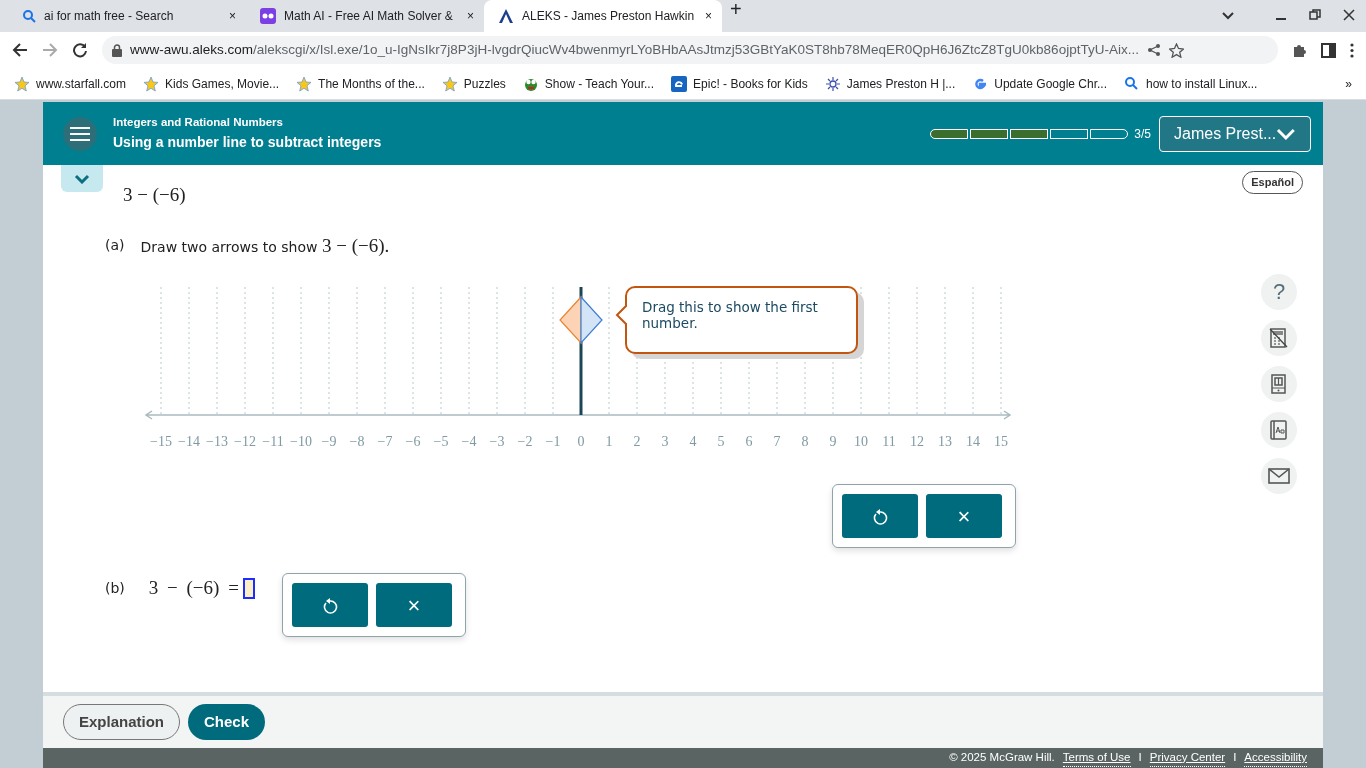  I want to click on letter-a-icon, so click(506, 16).